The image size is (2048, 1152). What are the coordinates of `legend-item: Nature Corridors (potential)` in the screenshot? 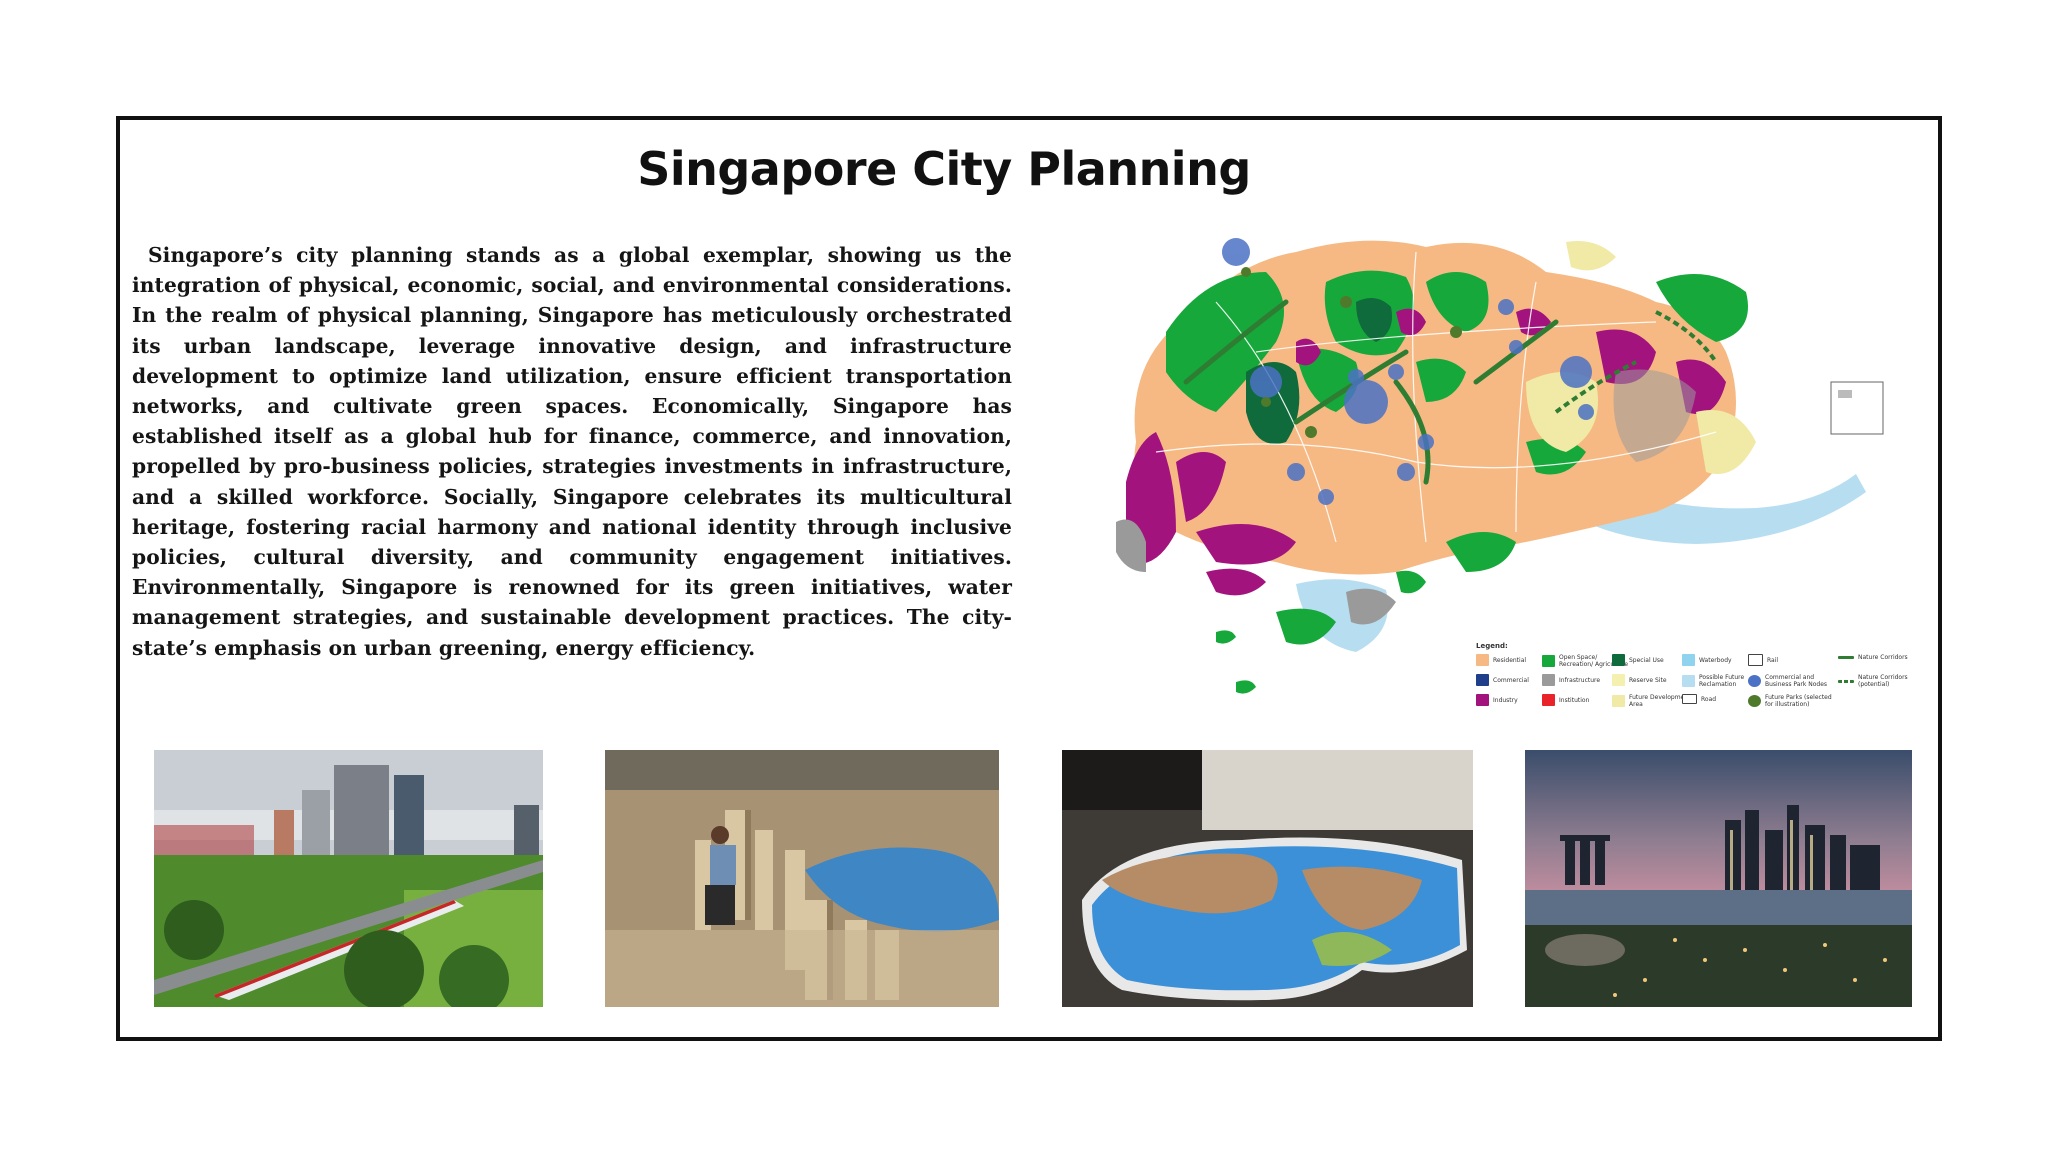 It's located at (1883, 681).